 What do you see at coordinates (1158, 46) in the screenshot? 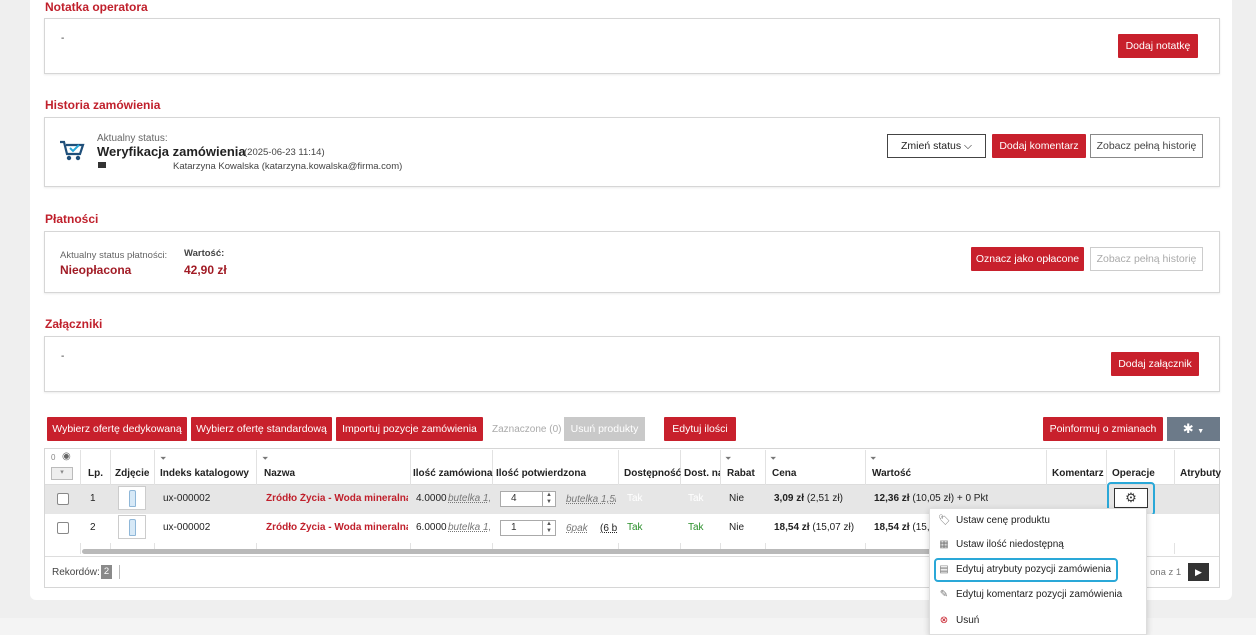
I see `add-note-button: Dodaj notatkę` at bounding box center [1158, 46].